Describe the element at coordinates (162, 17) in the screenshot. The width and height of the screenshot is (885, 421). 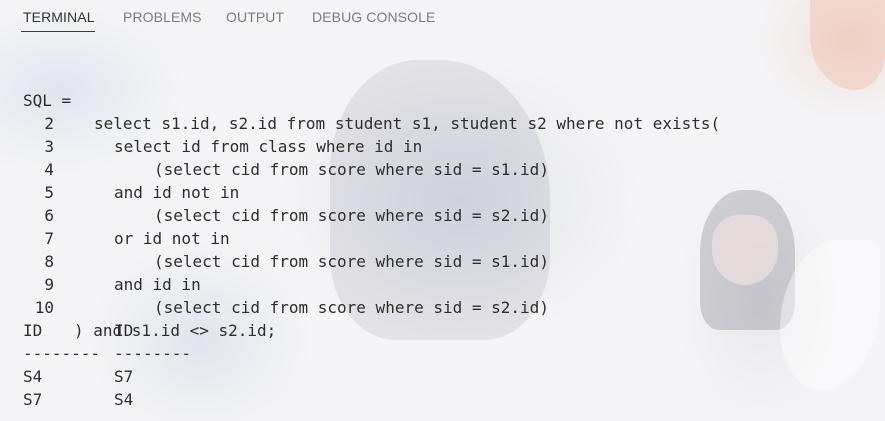
I see `tab-problems: PROBLEMS` at that location.